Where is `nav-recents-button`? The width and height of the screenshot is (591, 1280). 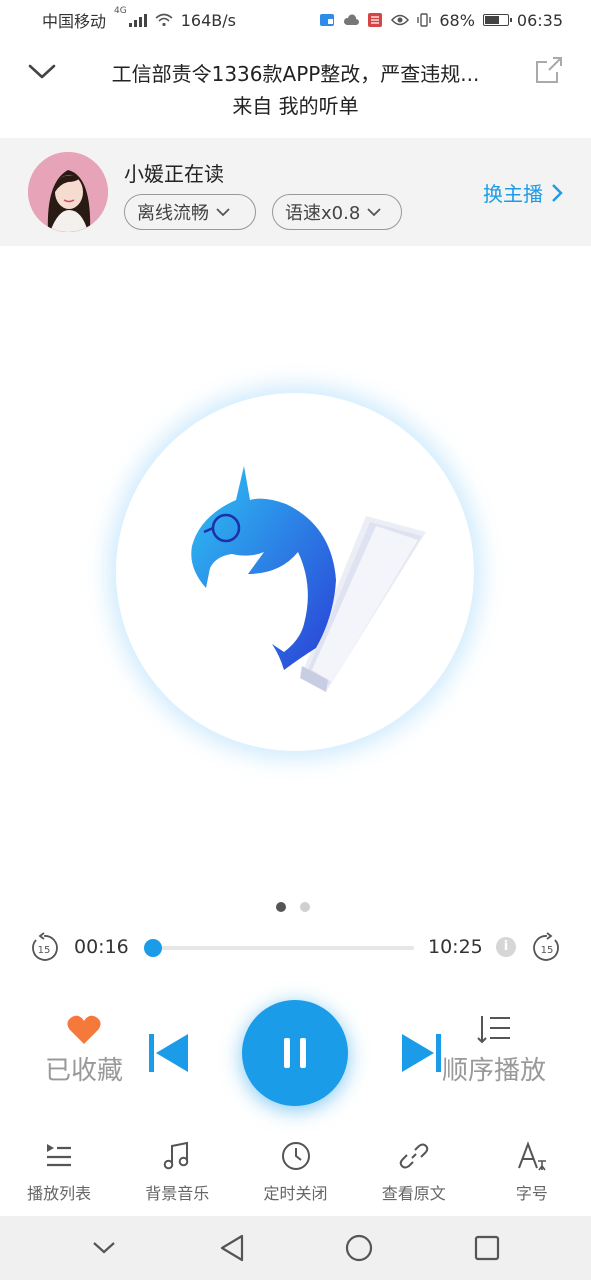 nav-recents-button is located at coordinates (487, 1248).